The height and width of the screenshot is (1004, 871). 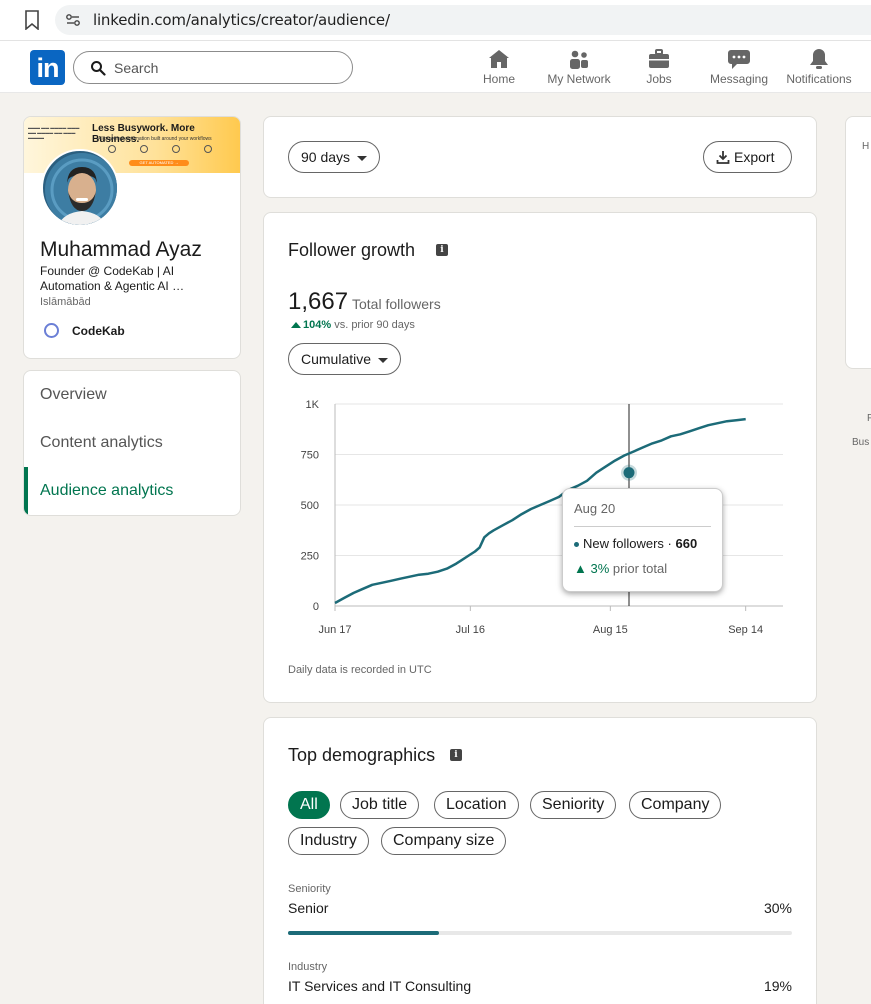 I want to click on tooltip-change-icon: ▲, so click(x=580, y=568).